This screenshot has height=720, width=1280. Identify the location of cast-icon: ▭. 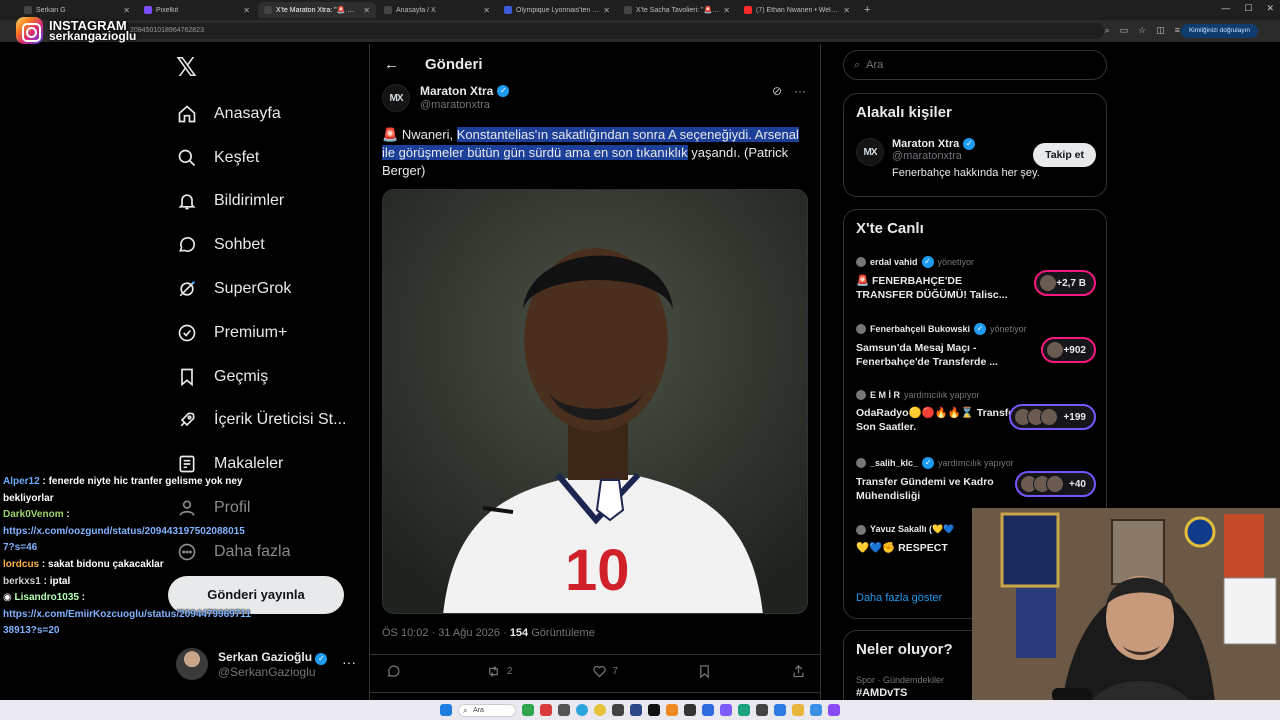
(1124, 30).